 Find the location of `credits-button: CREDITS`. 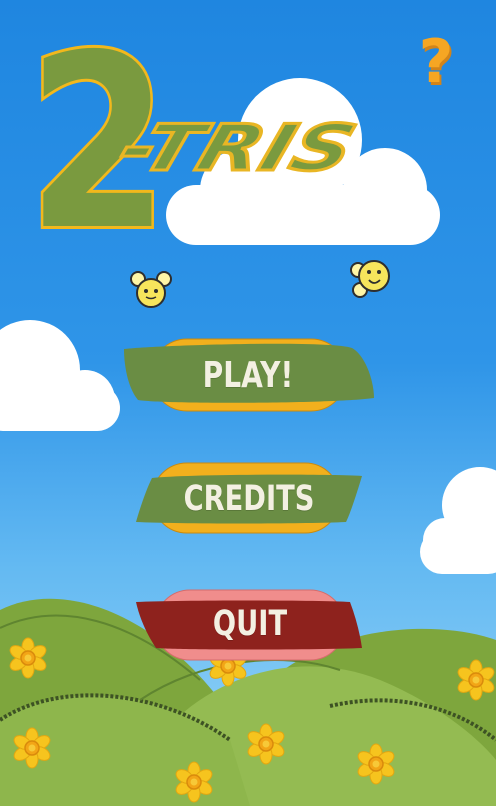

credits-button: CREDITS is located at coordinates (249, 499).